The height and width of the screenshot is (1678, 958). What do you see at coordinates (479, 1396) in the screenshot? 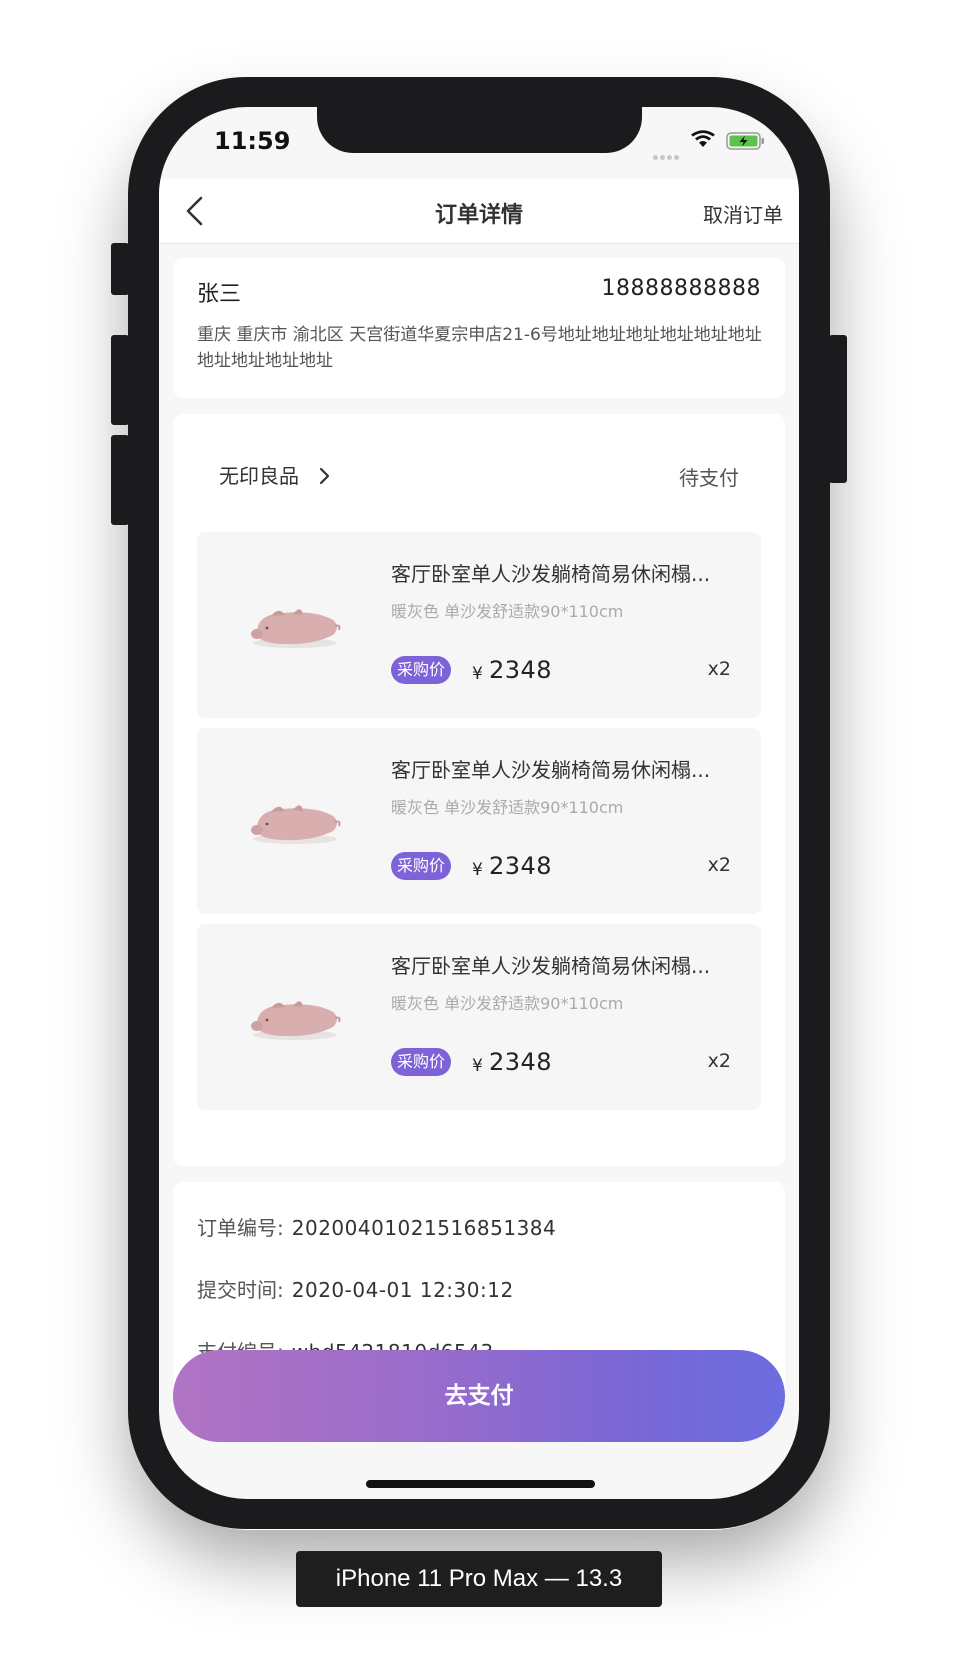
I see `pay-button: 去支付` at bounding box center [479, 1396].